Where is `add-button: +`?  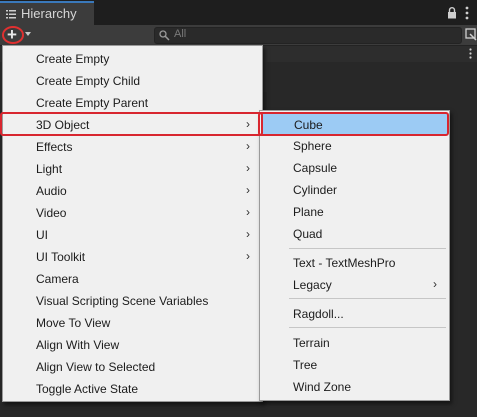 add-button: + is located at coordinates (13, 34).